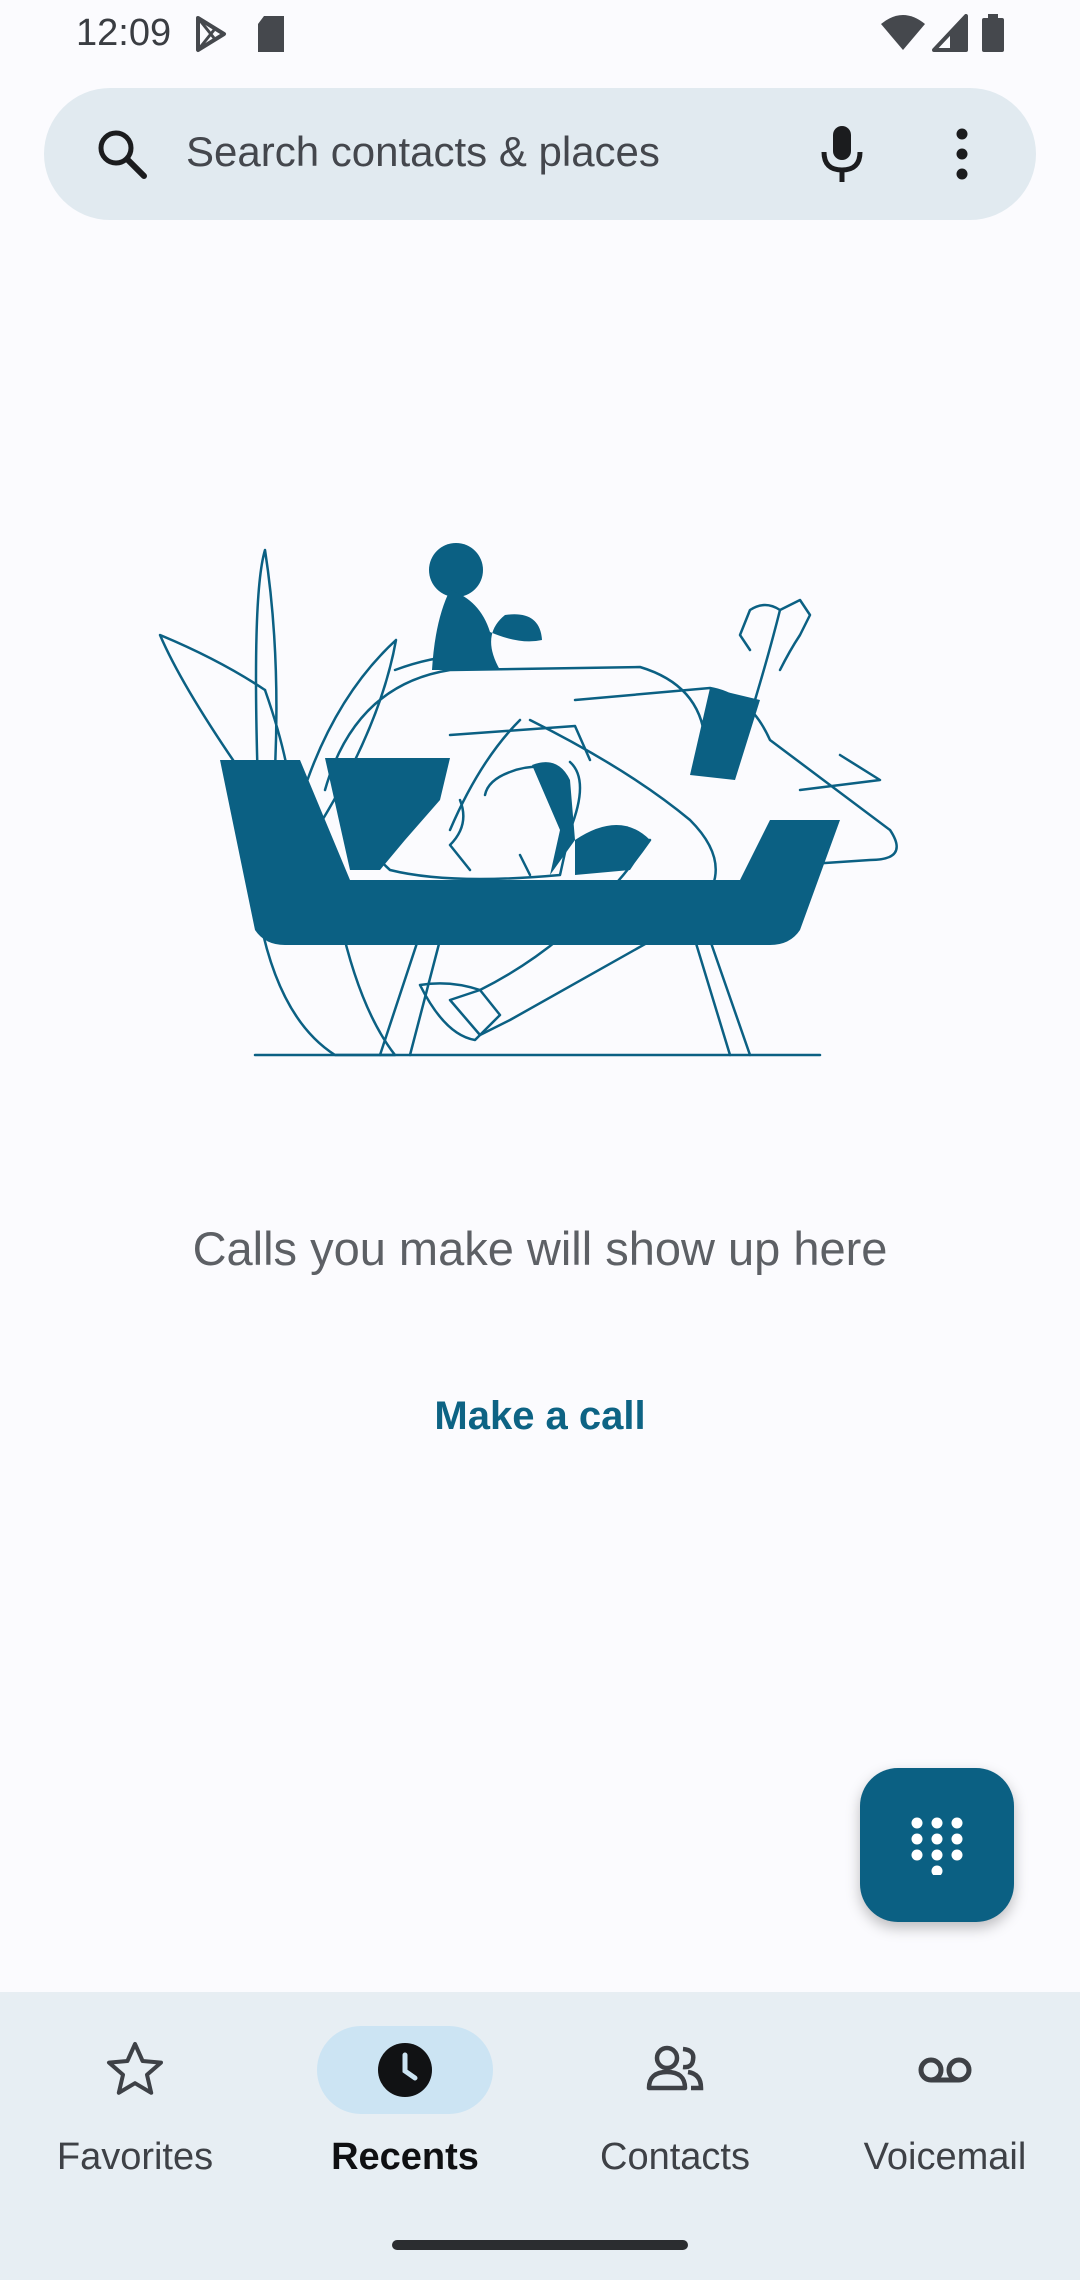  Describe the element at coordinates (135, 2102) in the screenshot. I see `nav-item-favorites: Favorites` at that location.